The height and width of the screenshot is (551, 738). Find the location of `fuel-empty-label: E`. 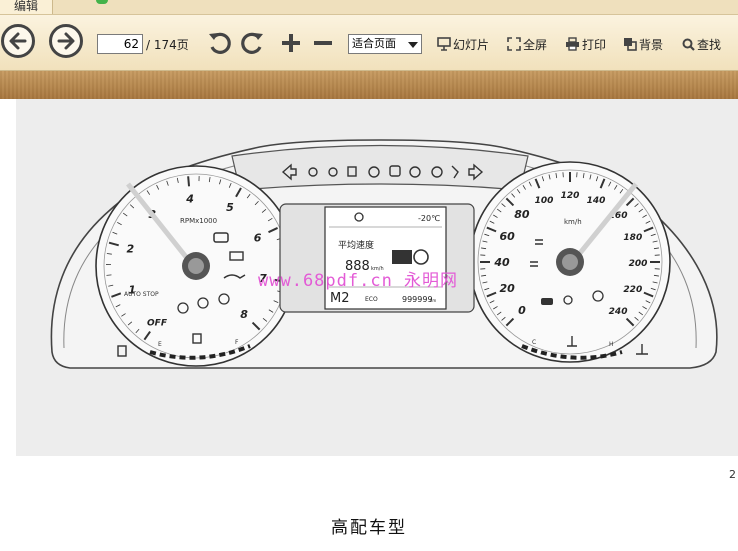

fuel-empty-label: E is located at coordinates (160, 344).